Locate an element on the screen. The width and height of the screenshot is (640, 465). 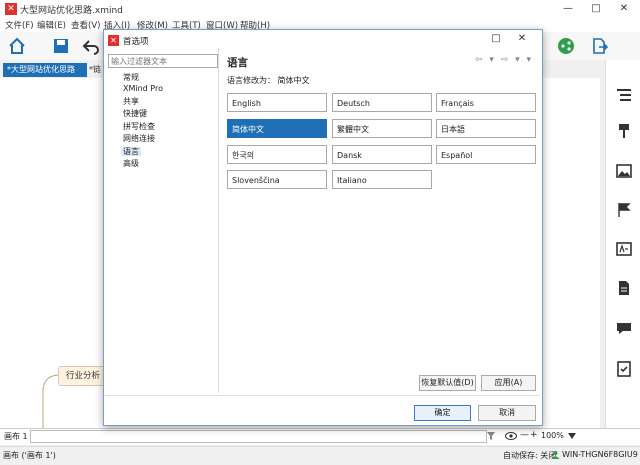
lang-italiano-button: Italiano is located at coordinates (382, 179).